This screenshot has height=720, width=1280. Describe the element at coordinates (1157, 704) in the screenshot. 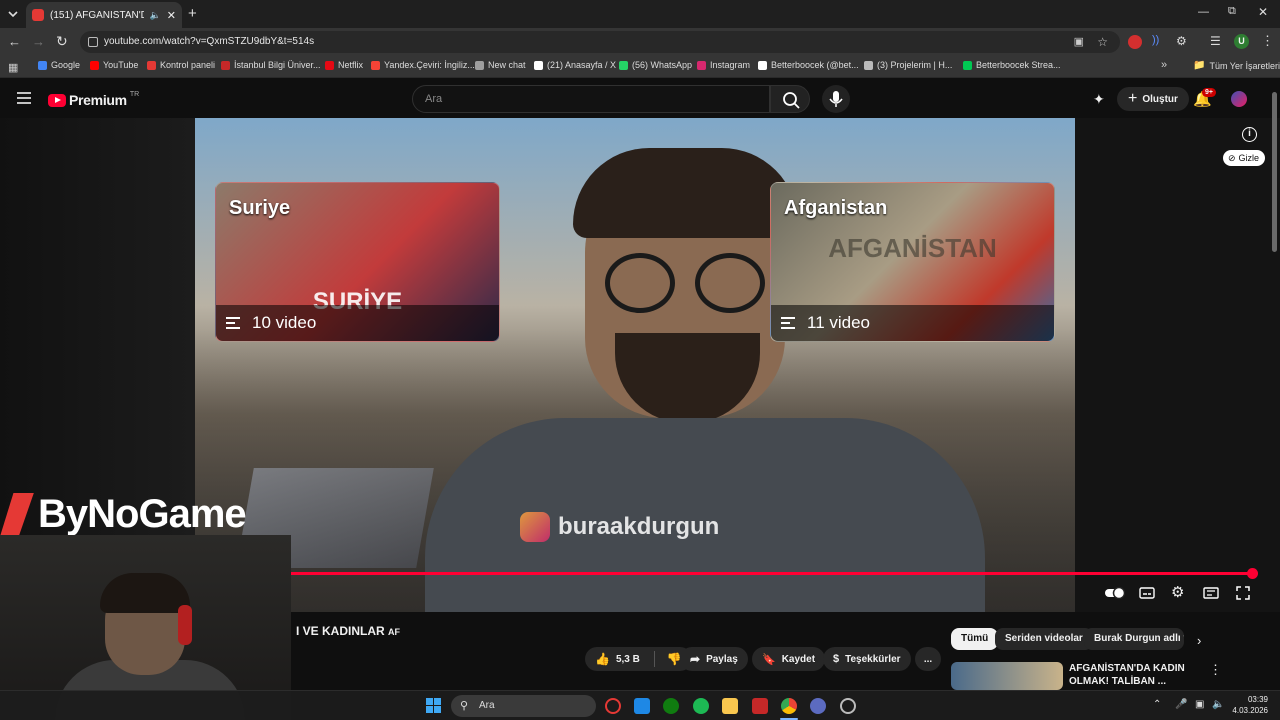

I see `tray-chevron-icon: ⌃` at that location.